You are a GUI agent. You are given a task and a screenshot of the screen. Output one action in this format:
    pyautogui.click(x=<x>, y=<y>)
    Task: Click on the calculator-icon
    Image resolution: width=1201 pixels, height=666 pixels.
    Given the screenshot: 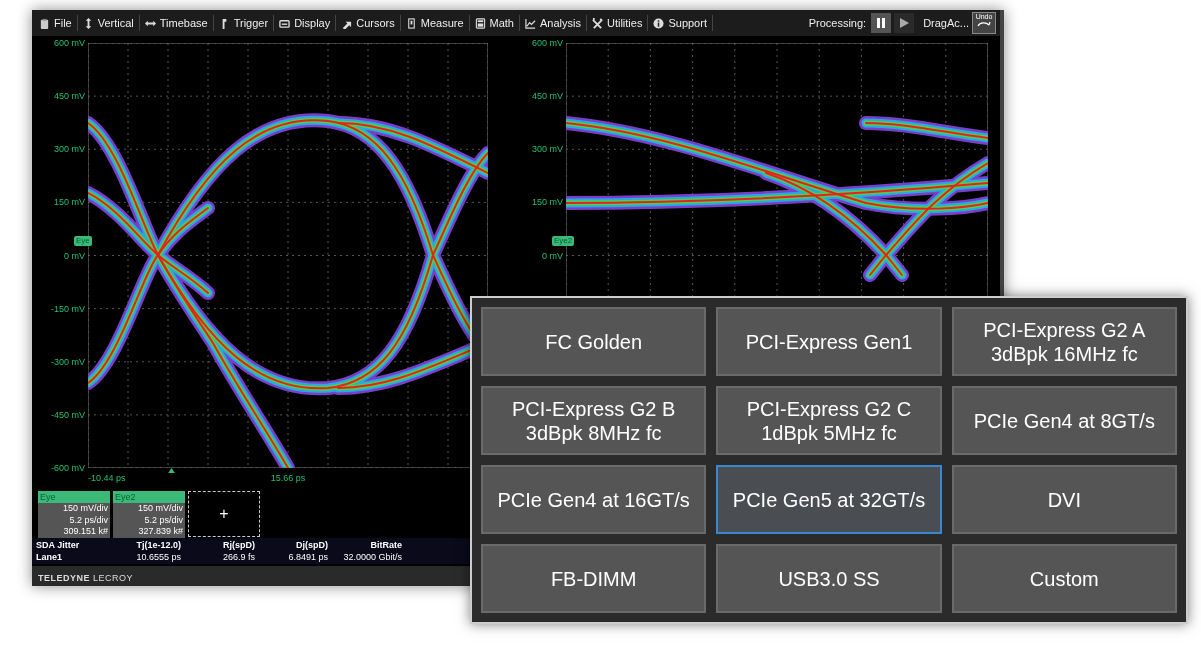 What is the action you would take?
    pyautogui.click(x=480, y=23)
    